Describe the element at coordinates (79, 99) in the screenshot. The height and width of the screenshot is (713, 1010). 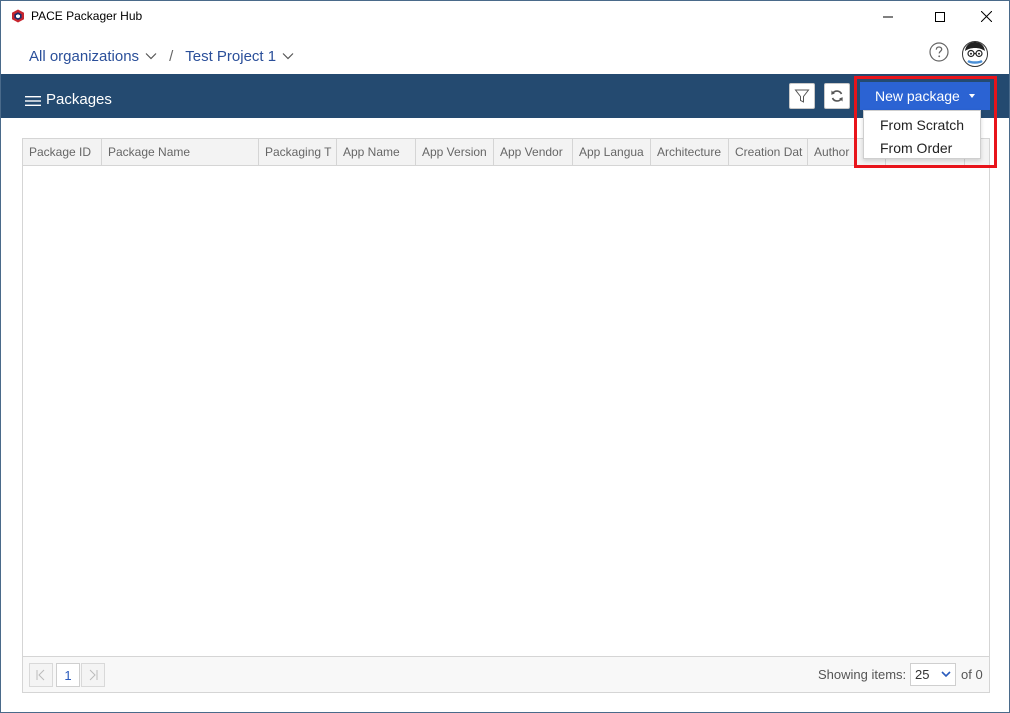
I see `page-title: Packages` at that location.